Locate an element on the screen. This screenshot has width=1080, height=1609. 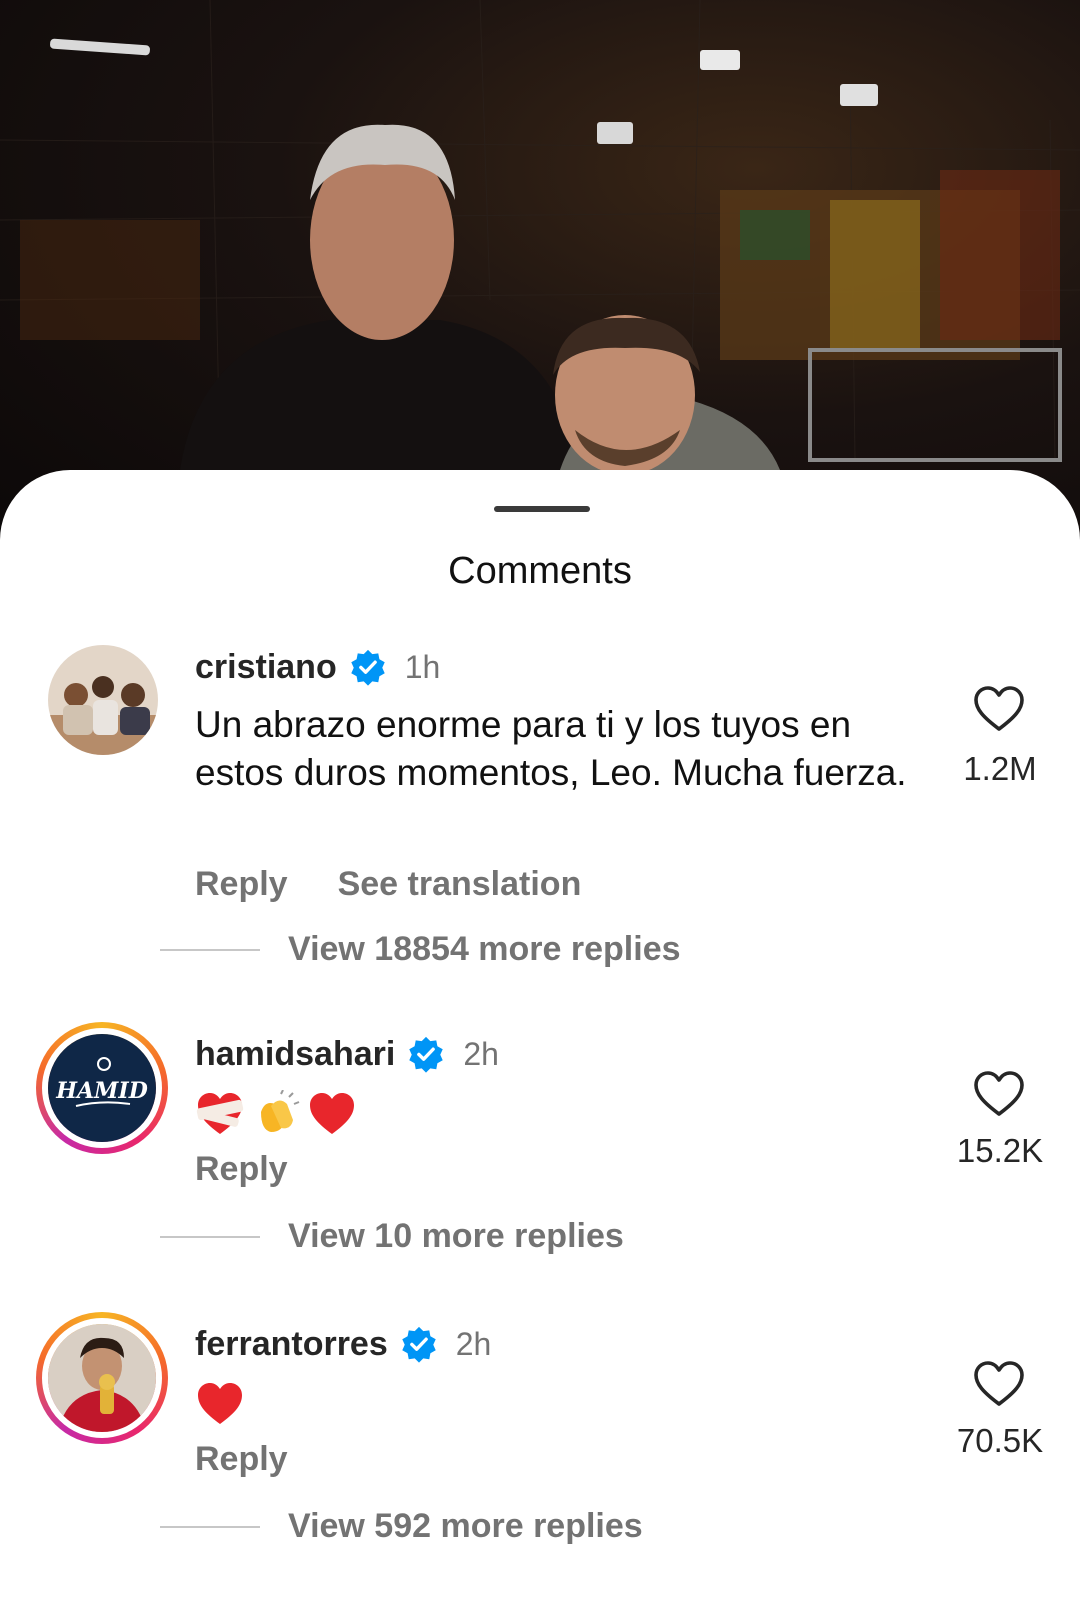
username: ferrantorres is located at coordinates (291, 1344).